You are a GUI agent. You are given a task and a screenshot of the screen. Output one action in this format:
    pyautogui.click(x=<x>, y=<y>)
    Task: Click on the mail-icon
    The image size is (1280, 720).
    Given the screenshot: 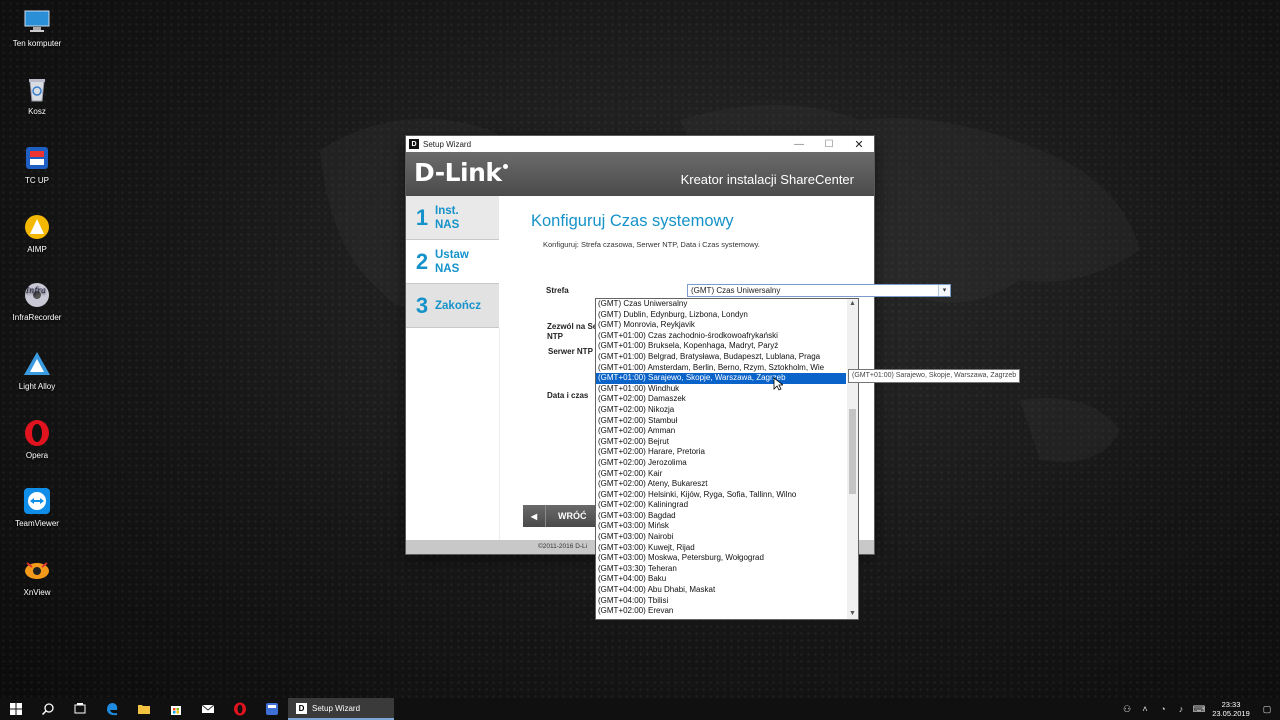 What is the action you would take?
    pyautogui.click(x=208, y=708)
    